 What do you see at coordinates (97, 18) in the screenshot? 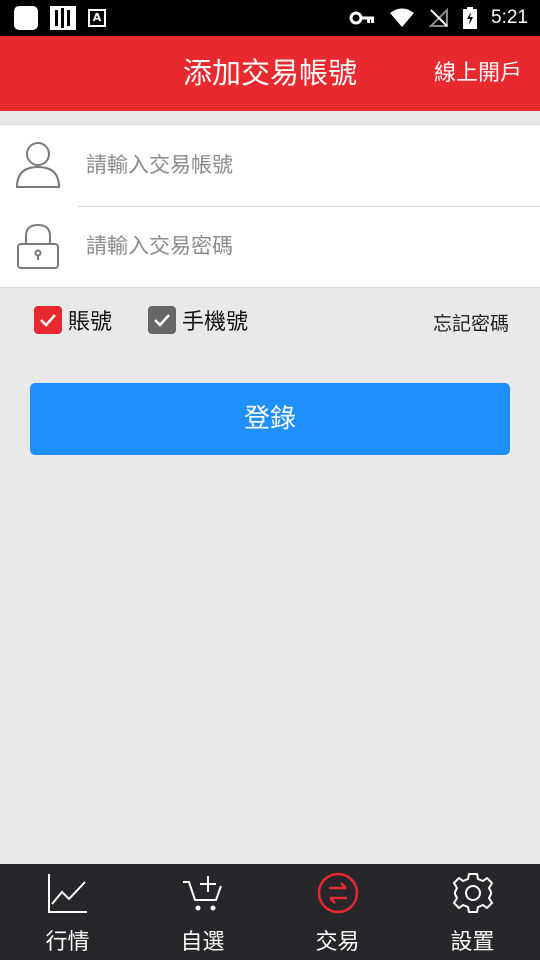
I see `app-font-icon: A` at bounding box center [97, 18].